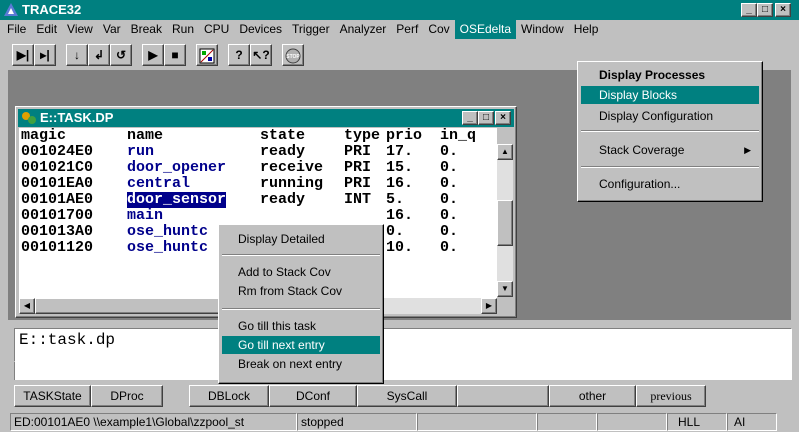  I want to click on submenu-arrow-icon: ▶, so click(747, 150).